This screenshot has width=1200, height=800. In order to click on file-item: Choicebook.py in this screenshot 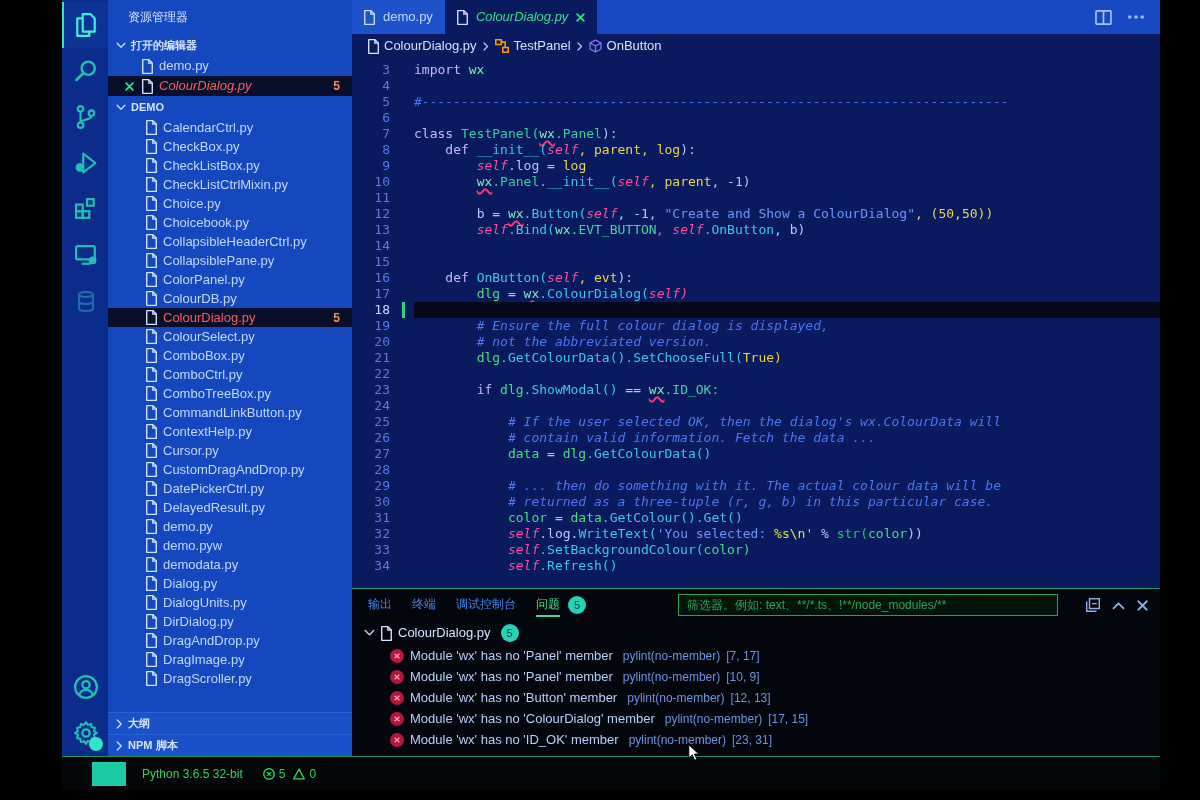, I will do `click(230, 222)`.